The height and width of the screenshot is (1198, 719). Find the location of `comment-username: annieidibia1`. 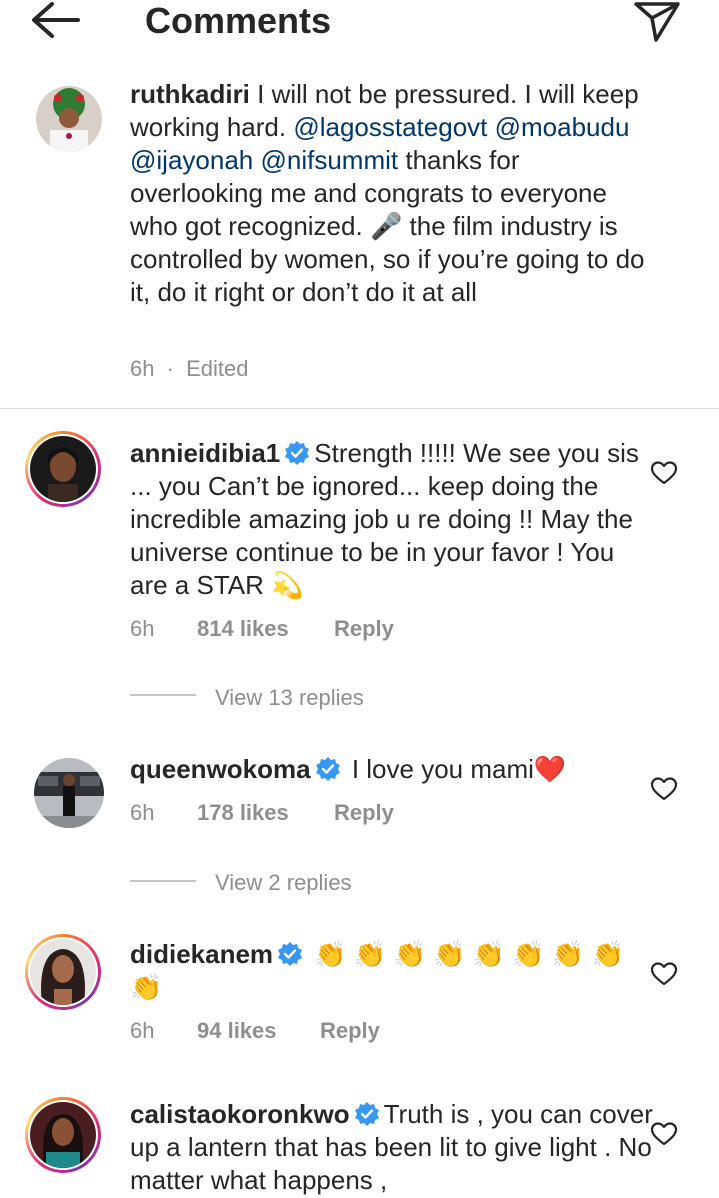

comment-username: annieidibia1 is located at coordinates (205, 453).